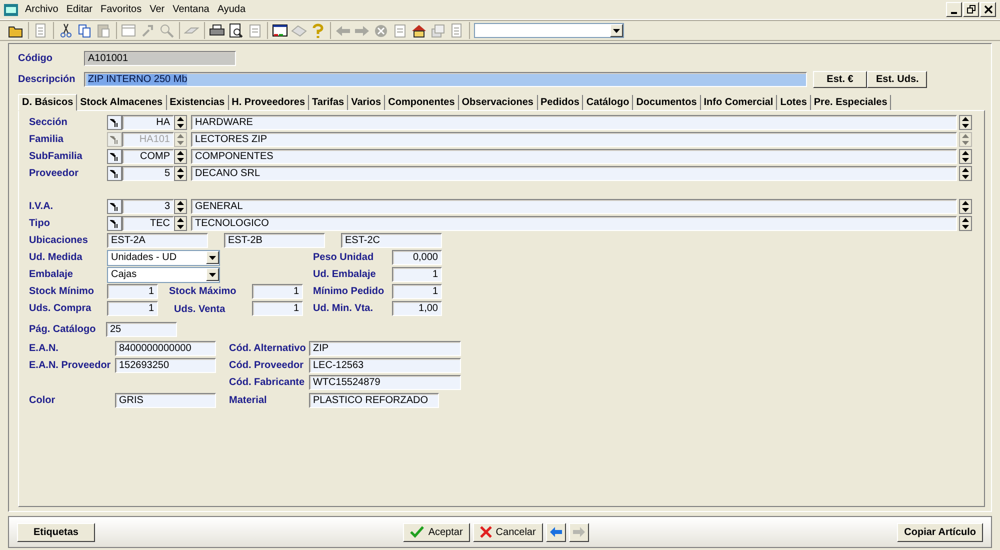 This screenshot has height=550, width=1000. I want to click on accept-button: Aceptar, so click(436, 532).